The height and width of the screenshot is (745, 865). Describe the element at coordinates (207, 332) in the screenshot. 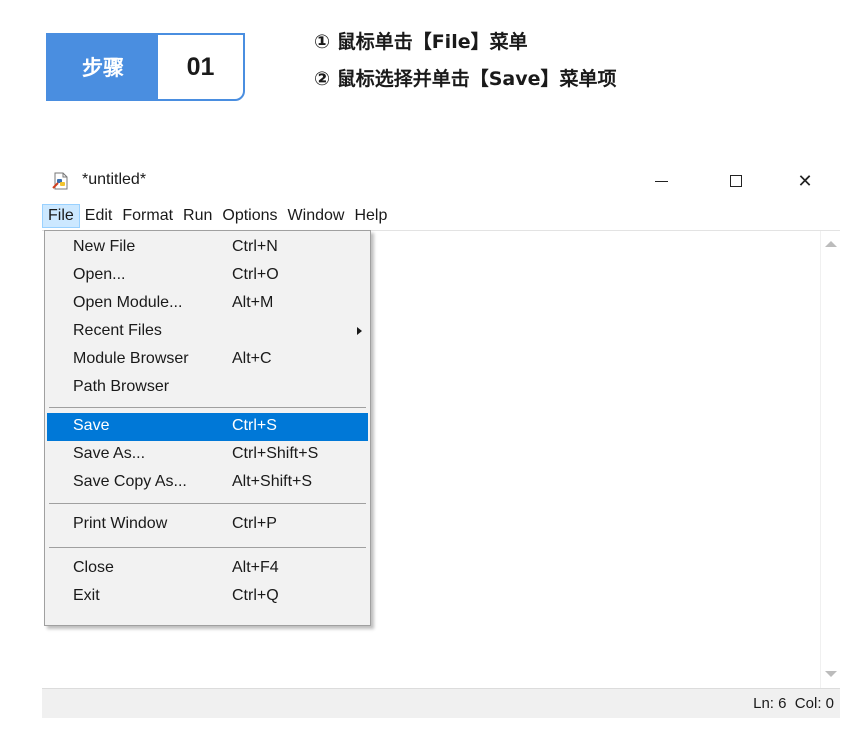

I see `menu-item-recent-files: Recent Files` at that location.